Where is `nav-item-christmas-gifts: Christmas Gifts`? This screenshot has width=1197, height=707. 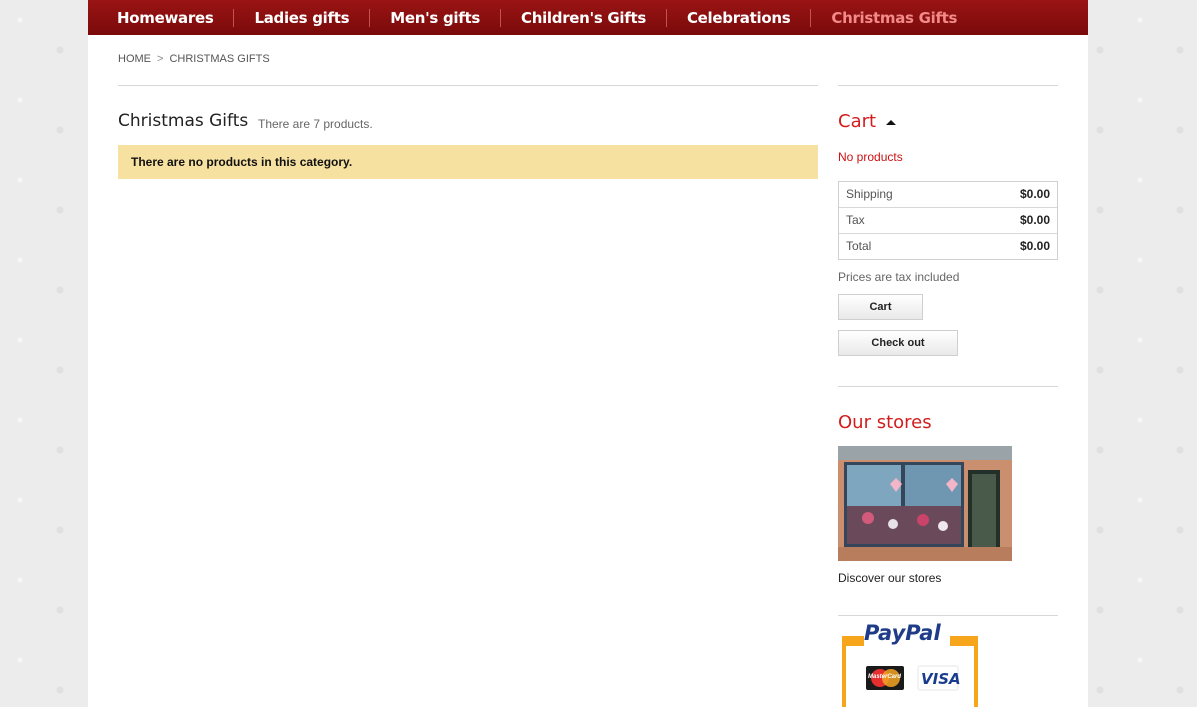 nav-item-christmas-gifts: Christmas Gifts is located at coordinates (893, 17).